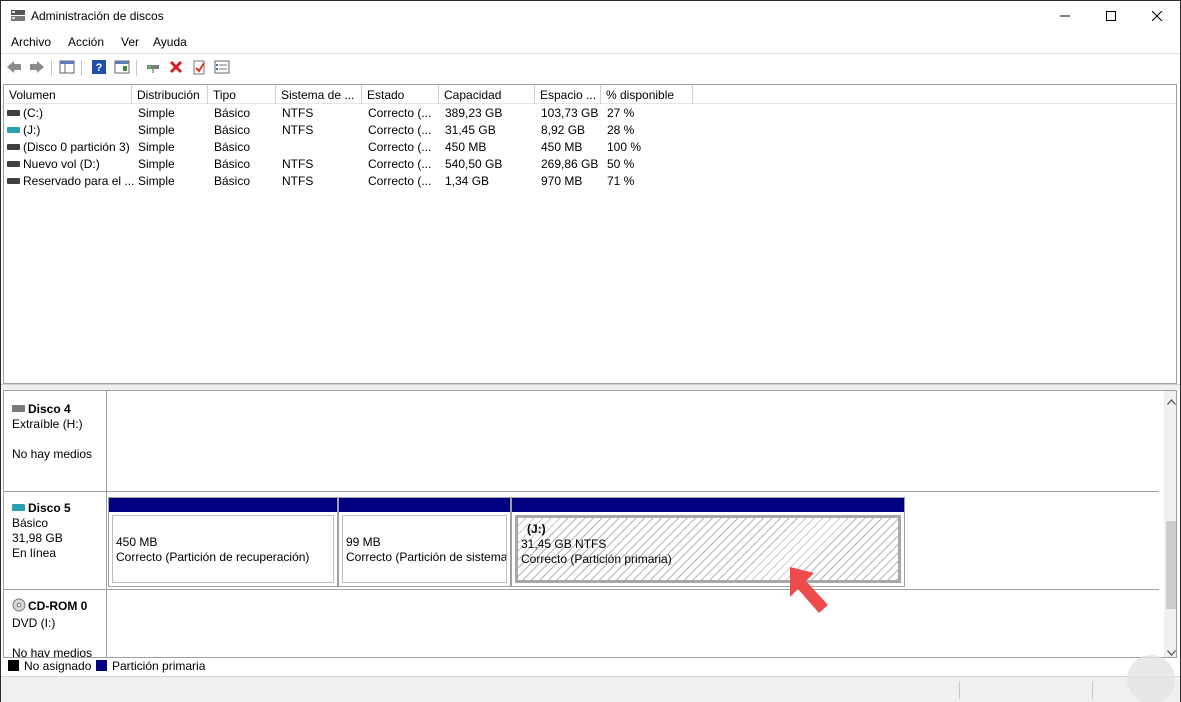 This screenshot has width=1181, height=702. Describe the element at coordinates (596, 559) in the screenshot. I see `partition-status: Correcto (Partición primaria)` at that location.